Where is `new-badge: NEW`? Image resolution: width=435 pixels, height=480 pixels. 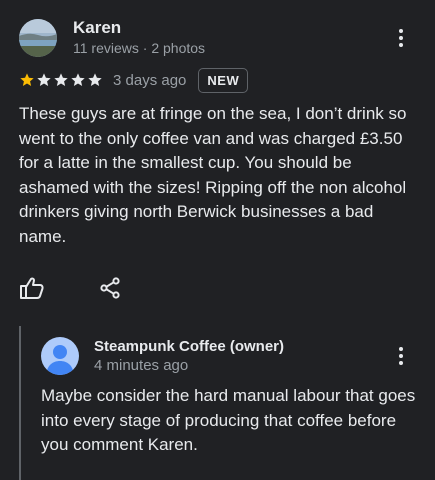 new-badge: NEW is located at coordinates (223, 80).